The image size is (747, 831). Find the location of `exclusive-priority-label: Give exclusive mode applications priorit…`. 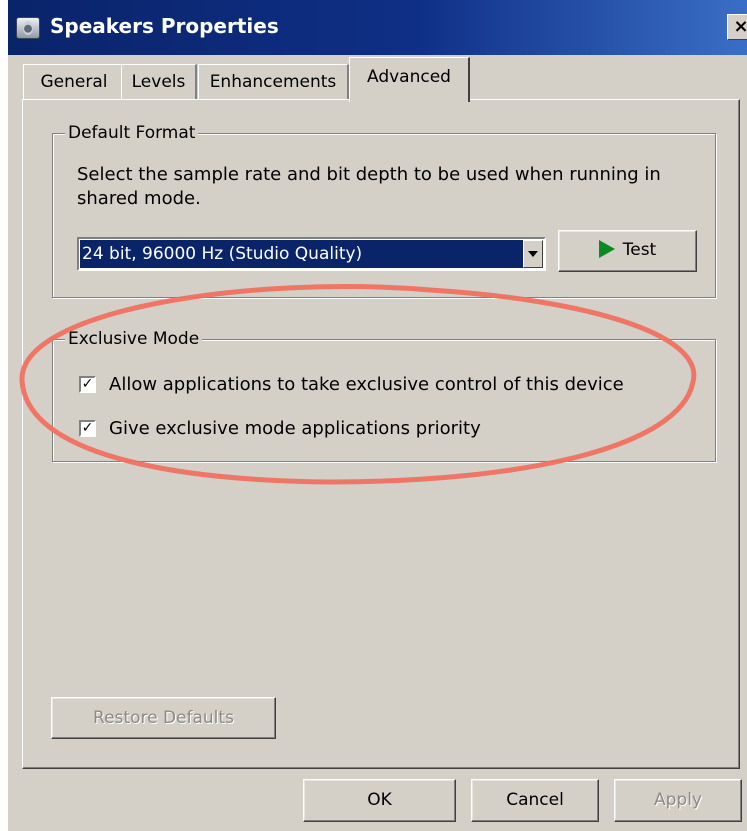

exclusive-priority-label: Give exclusive mode applications priorit… is located at coordinates (295, 428).